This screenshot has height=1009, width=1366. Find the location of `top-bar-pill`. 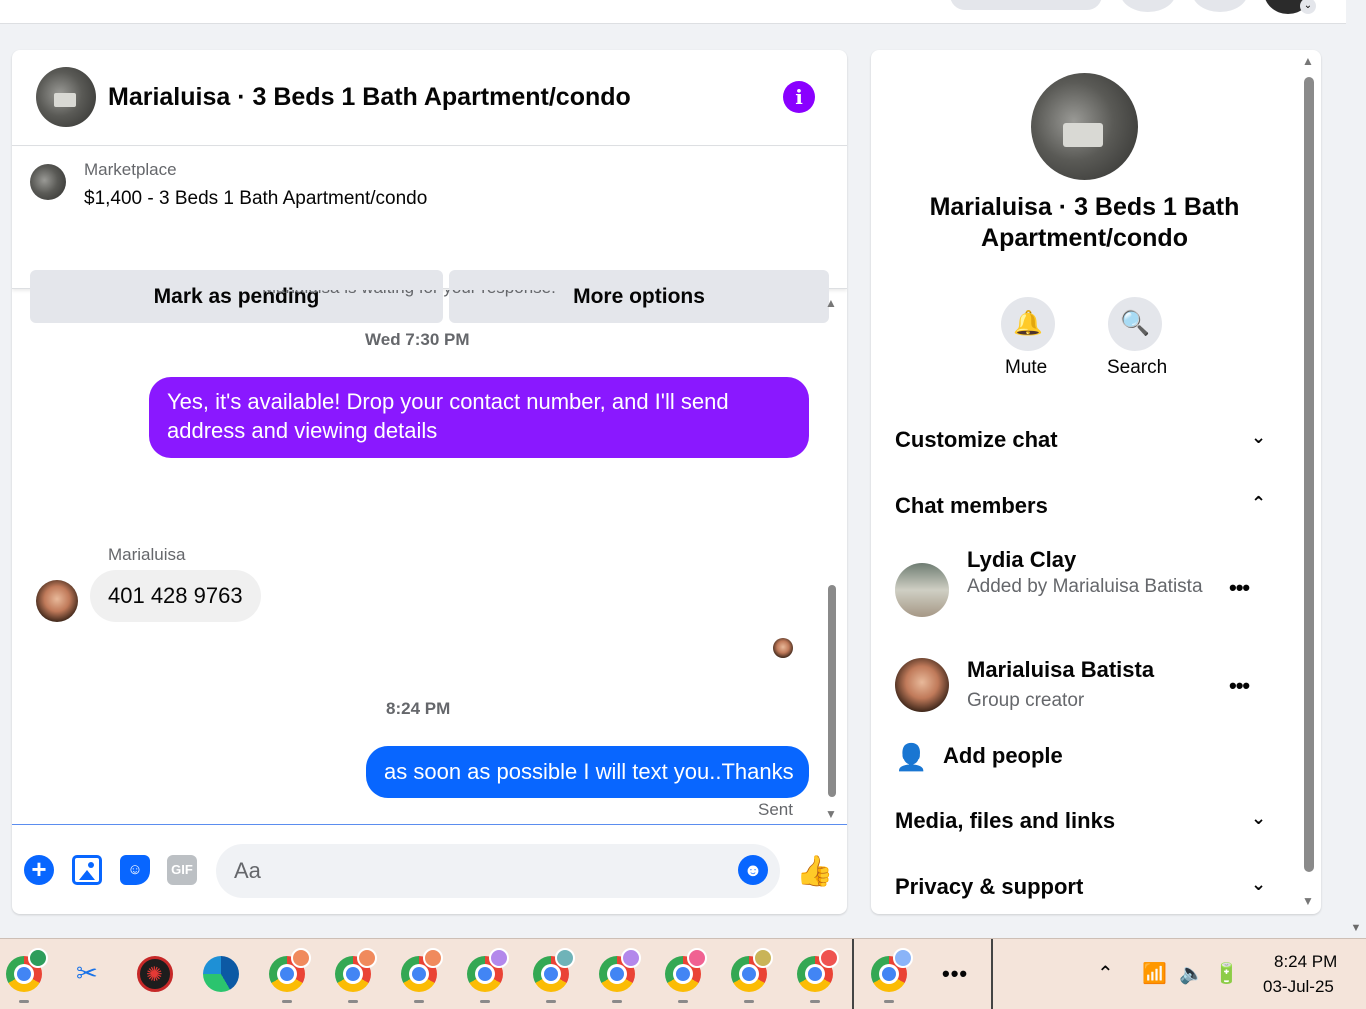

top-bar-pill is located at coordinates (1026, 5).